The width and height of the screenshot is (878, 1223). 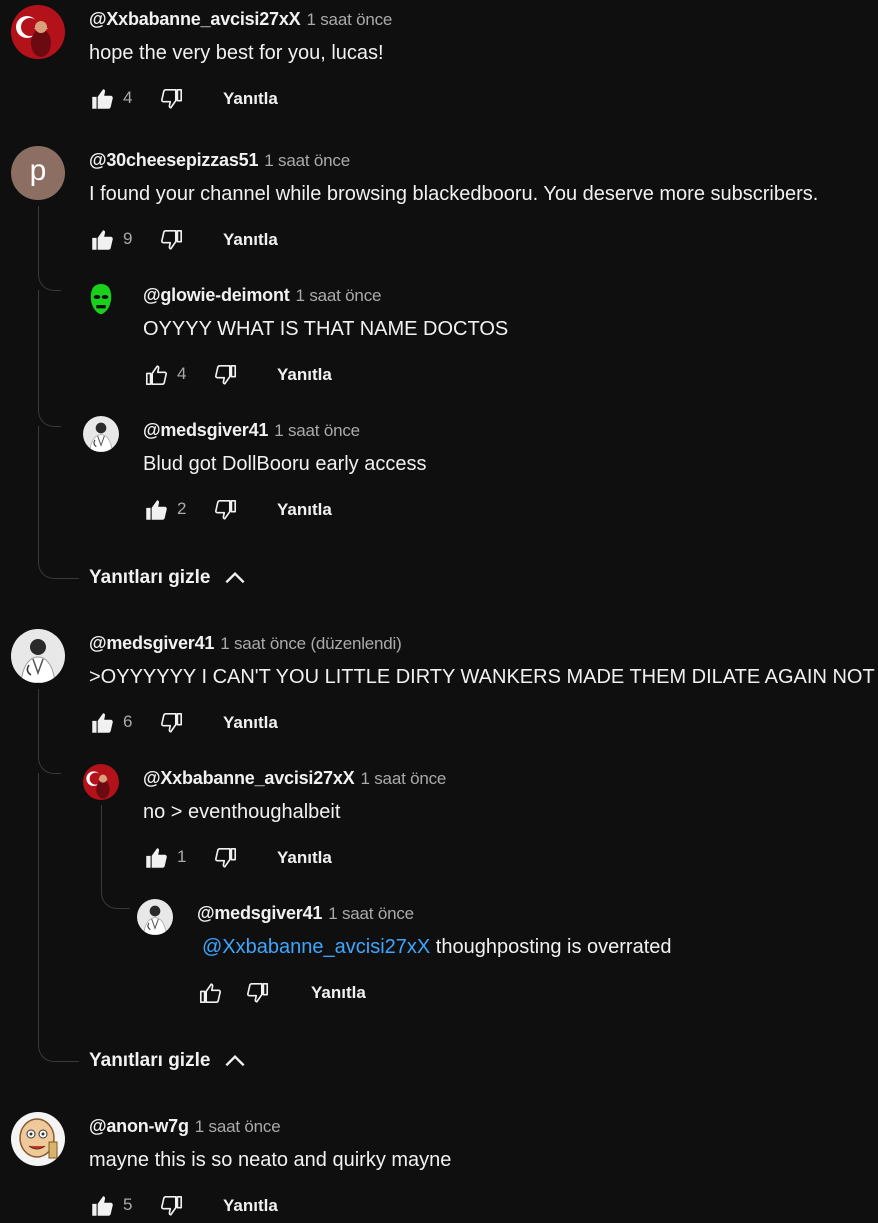 I want to click on cartoon-face-avatar-icon, so click(x=38, y=1139).